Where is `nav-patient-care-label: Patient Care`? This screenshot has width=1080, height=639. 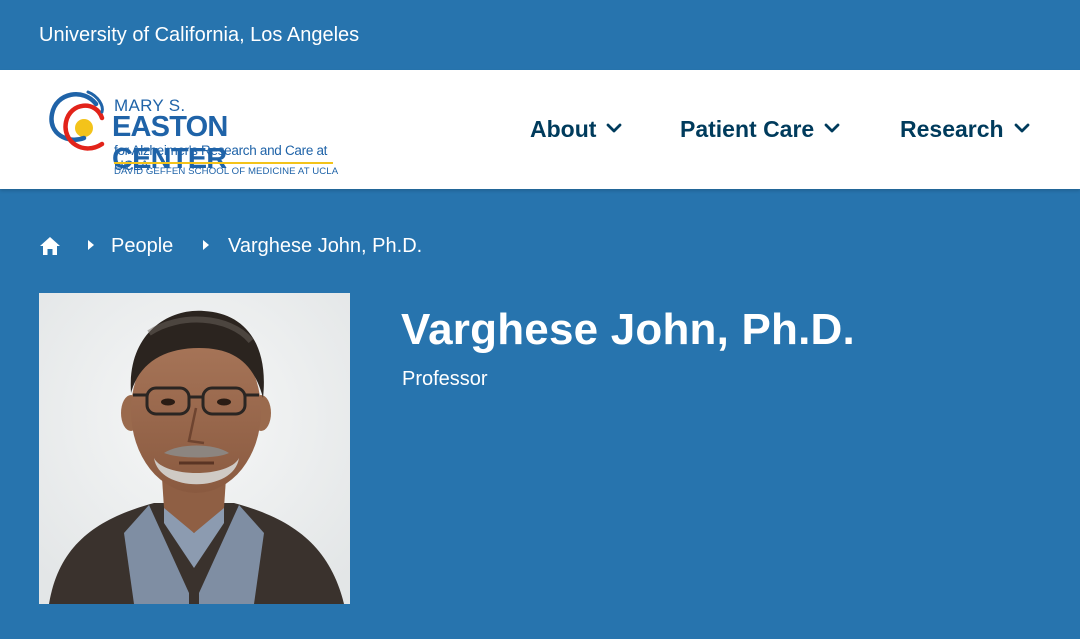 nav-patient-care-label: Patient Care is located at coordinates (747, 129).